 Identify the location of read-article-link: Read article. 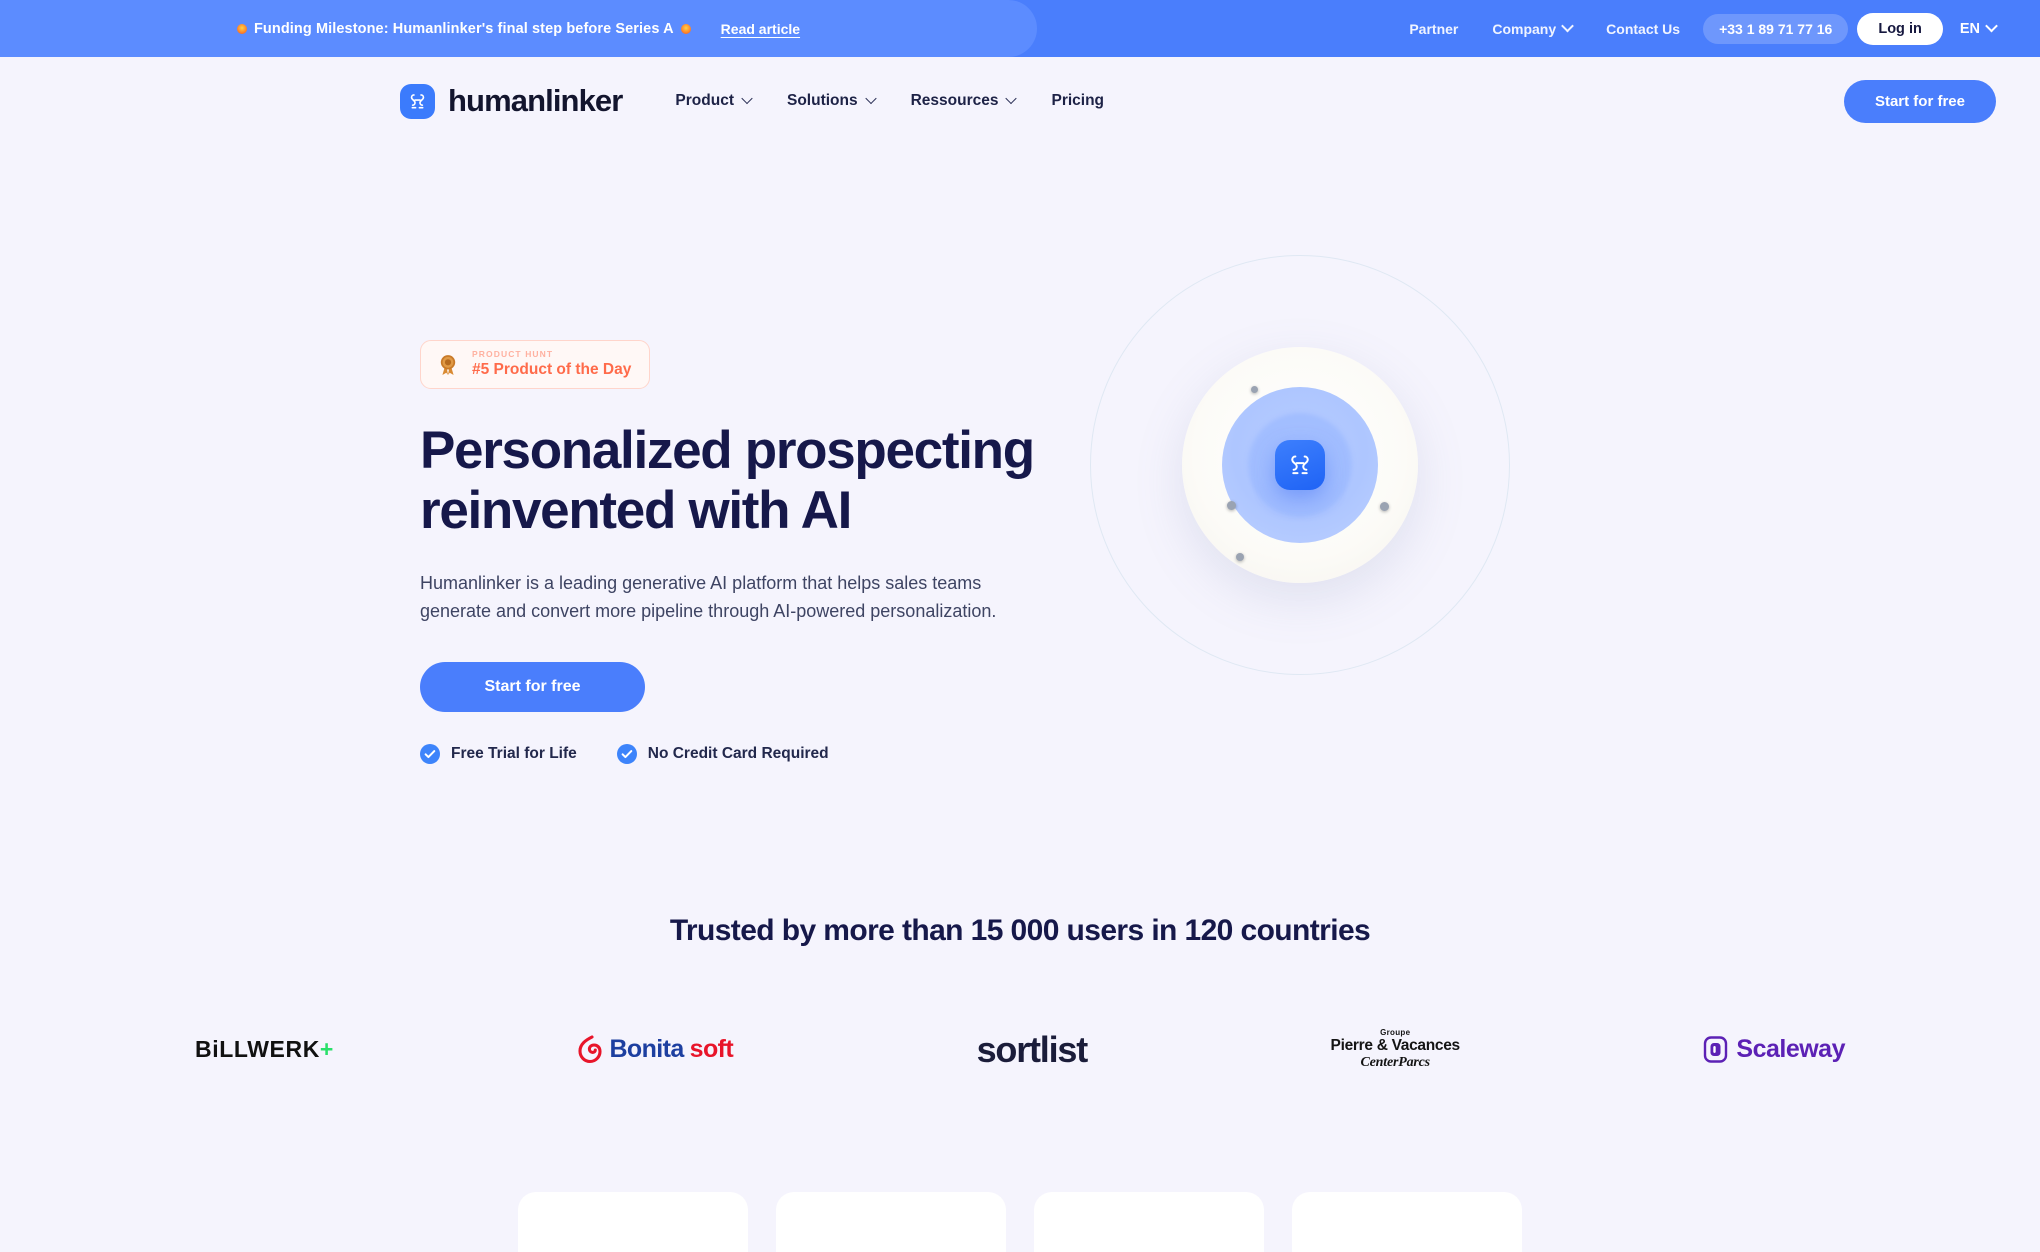
(760, 29).